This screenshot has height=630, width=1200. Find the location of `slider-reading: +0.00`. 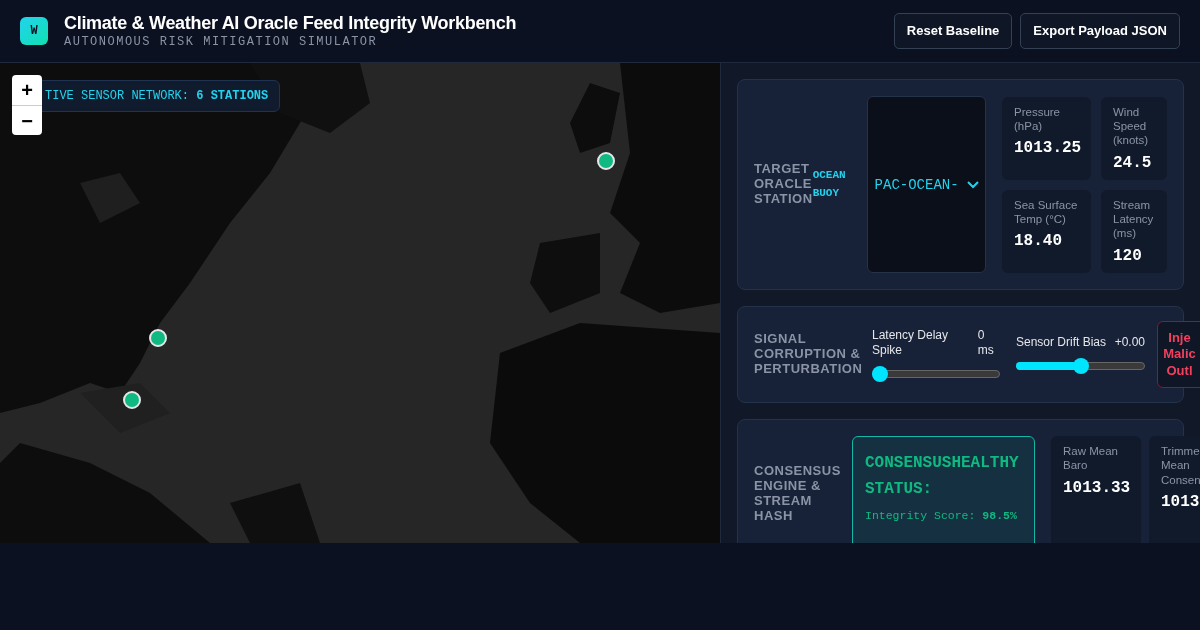

slider-reading: +0.00 is located at coordinates (1129, 342).